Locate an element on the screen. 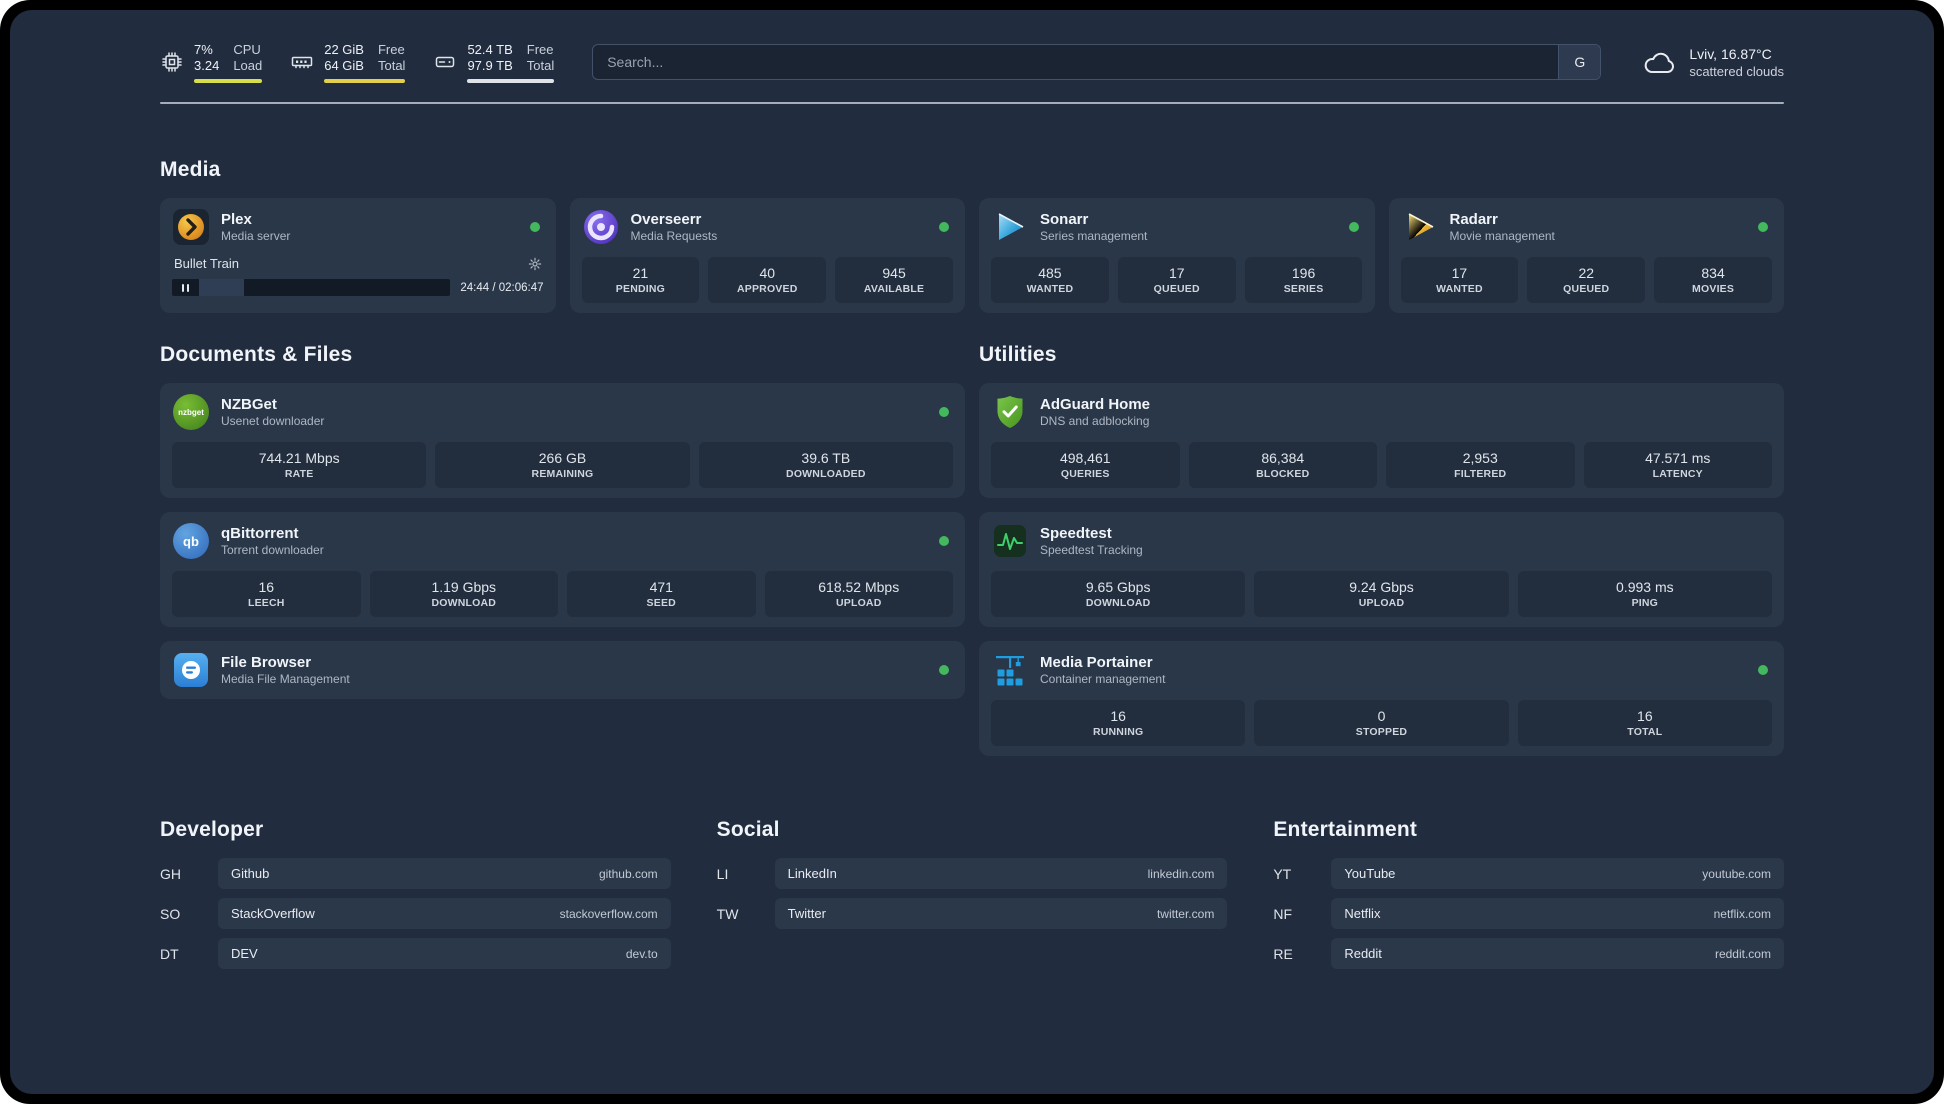 Image resolution: width=1944 pixels, height=1104 pixels. bookmark-url: github.com is located at coordinates (628, 873).